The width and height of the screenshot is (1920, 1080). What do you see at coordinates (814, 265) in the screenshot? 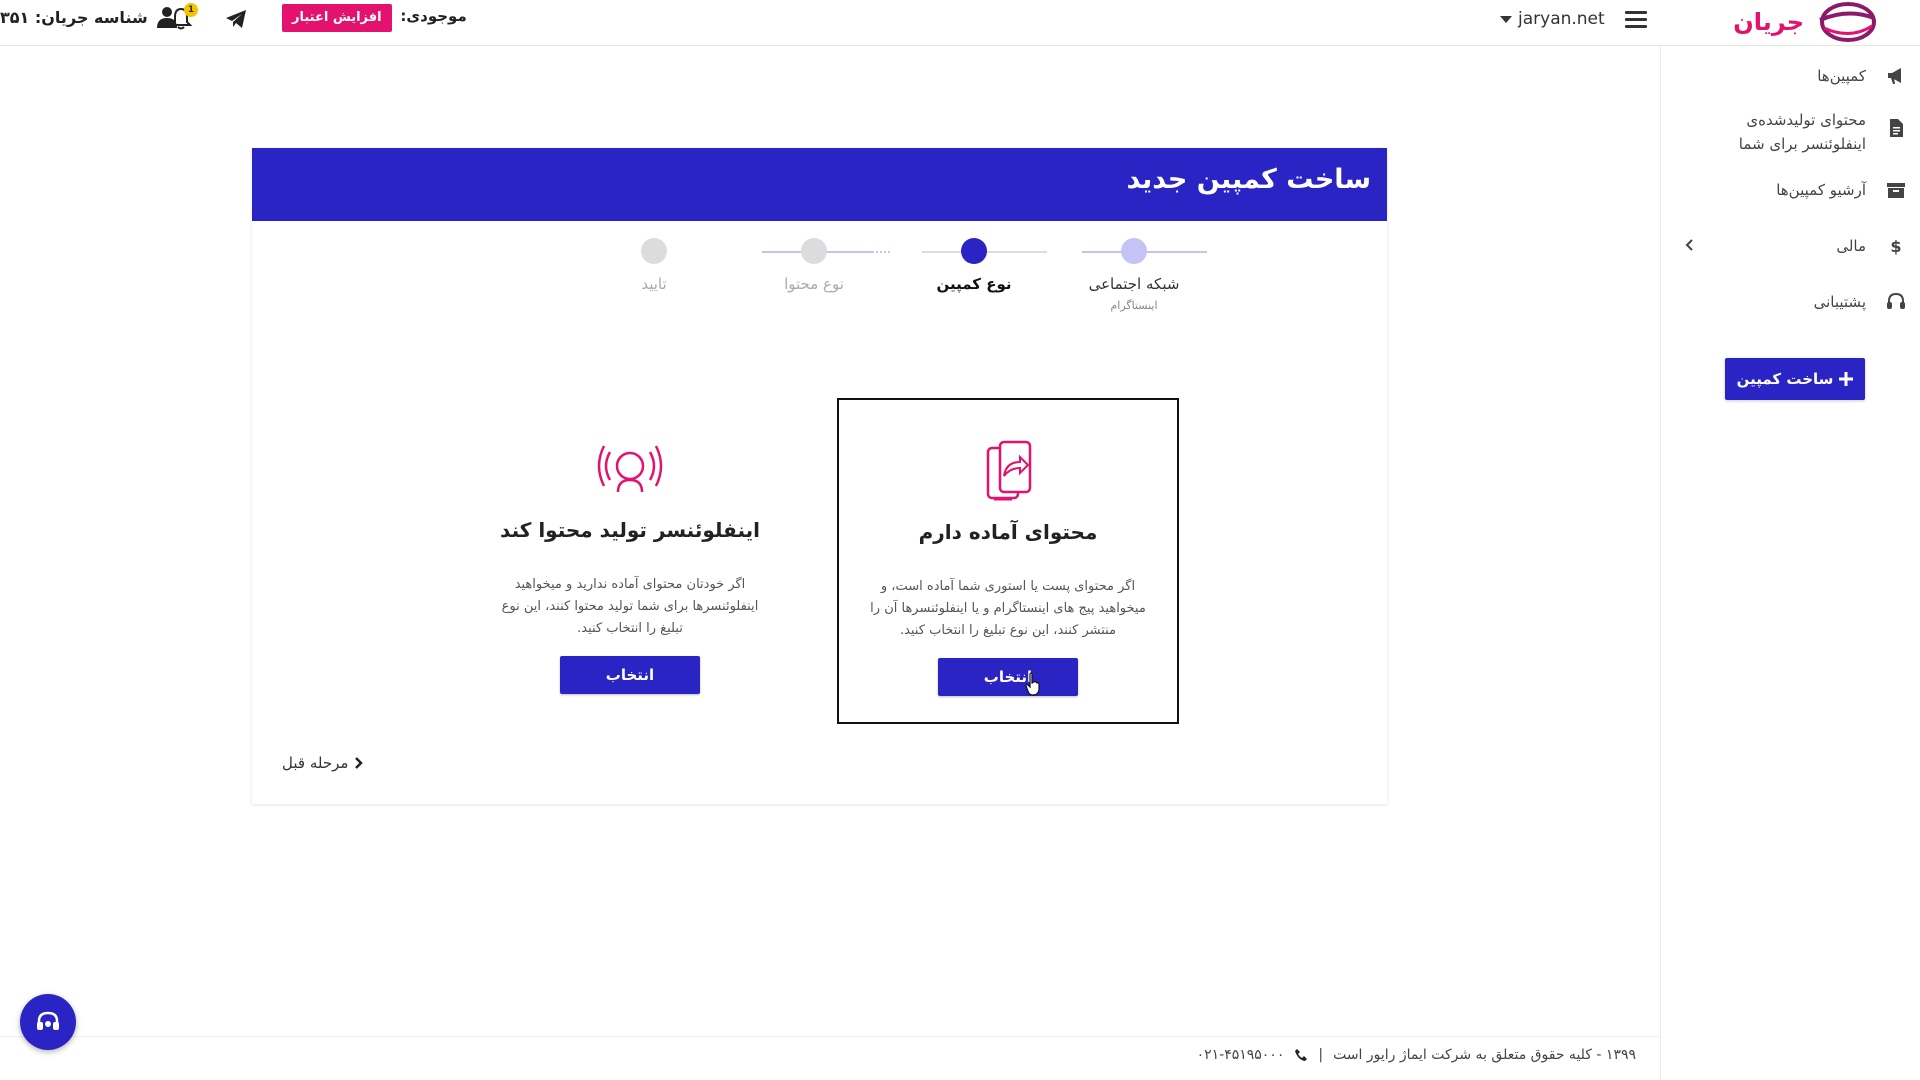
I see `step-content-type: نوع محتوا` at bounding box center [814, 265].